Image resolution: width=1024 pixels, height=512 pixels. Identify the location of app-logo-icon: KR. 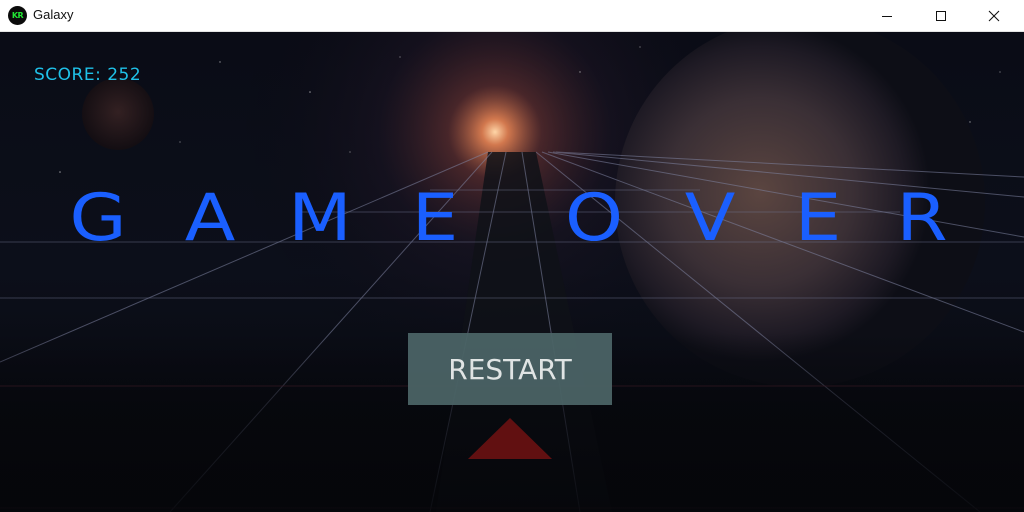
(17, 15).